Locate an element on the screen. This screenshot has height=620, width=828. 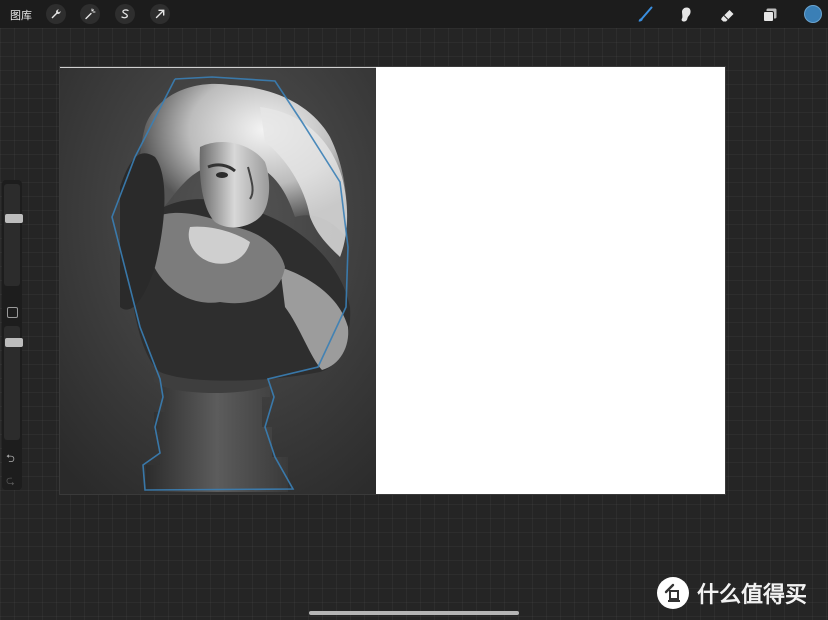
smudge-icon is located at coordinates (686, 15).